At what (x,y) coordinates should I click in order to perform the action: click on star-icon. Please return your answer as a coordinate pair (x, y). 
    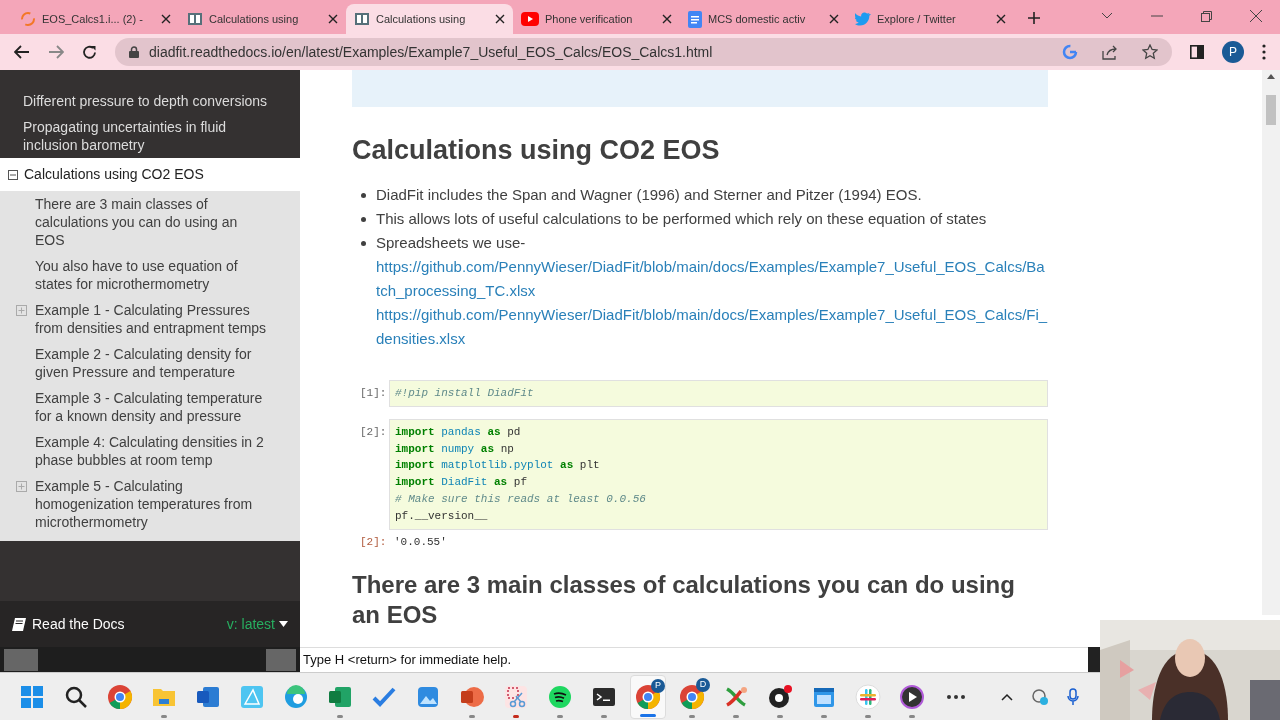
    Looking at the image, I should click on (1150, 52).